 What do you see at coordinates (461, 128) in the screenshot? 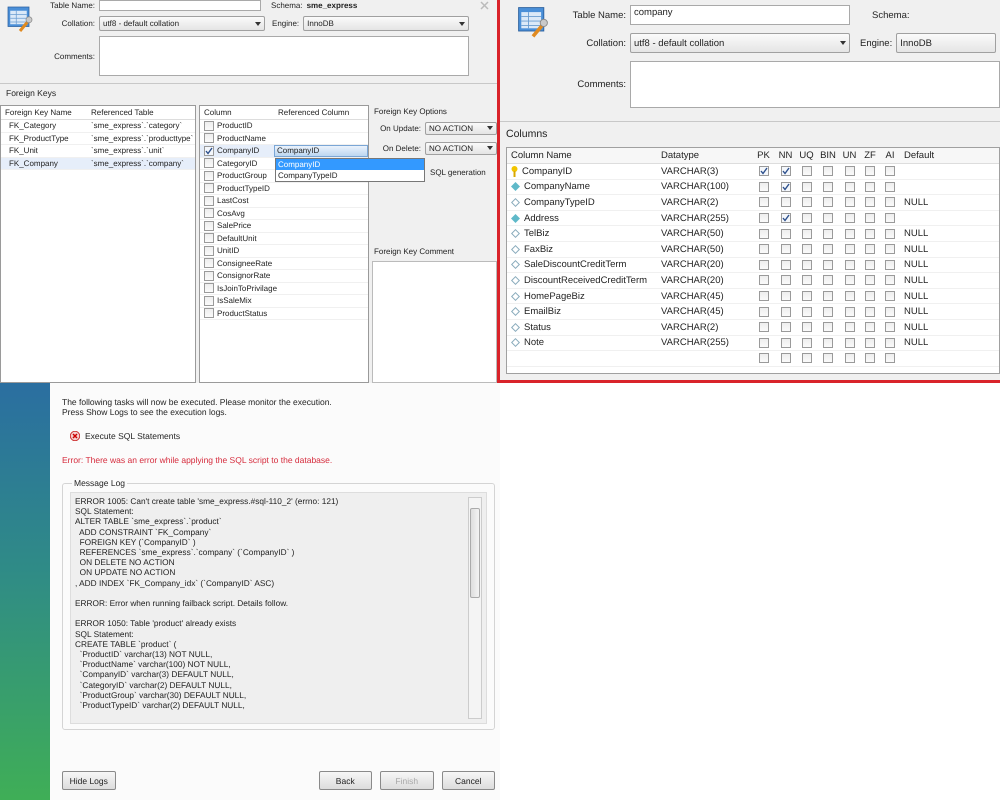
I see `on-update-dropdown: NO ACTION` at bounding box center [461, 128].